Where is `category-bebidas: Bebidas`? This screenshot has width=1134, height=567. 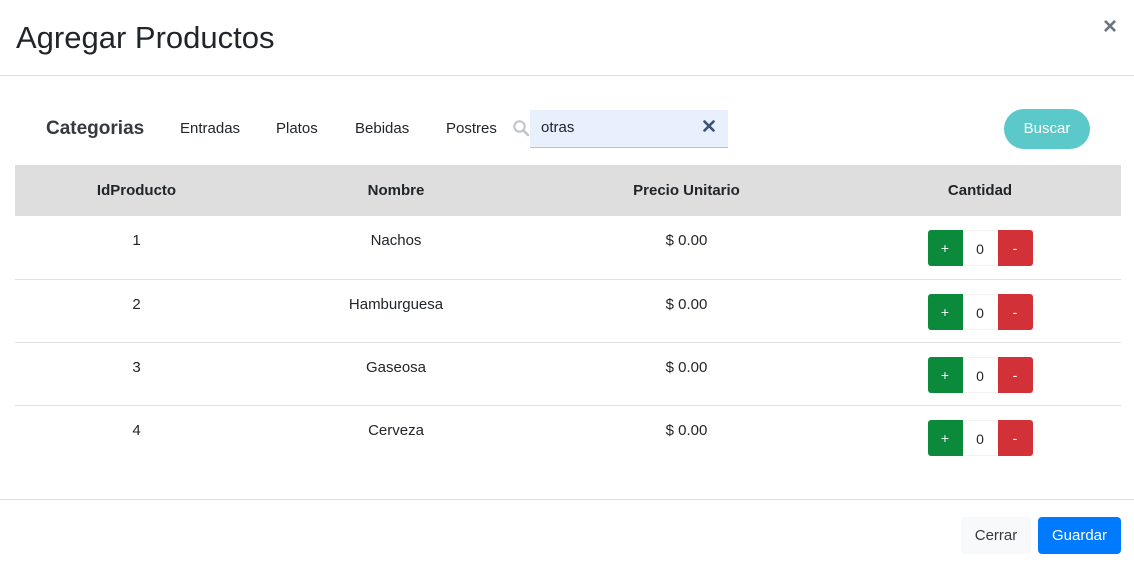
category-bebidas: Bebidas is located at coordinates (382, 128).